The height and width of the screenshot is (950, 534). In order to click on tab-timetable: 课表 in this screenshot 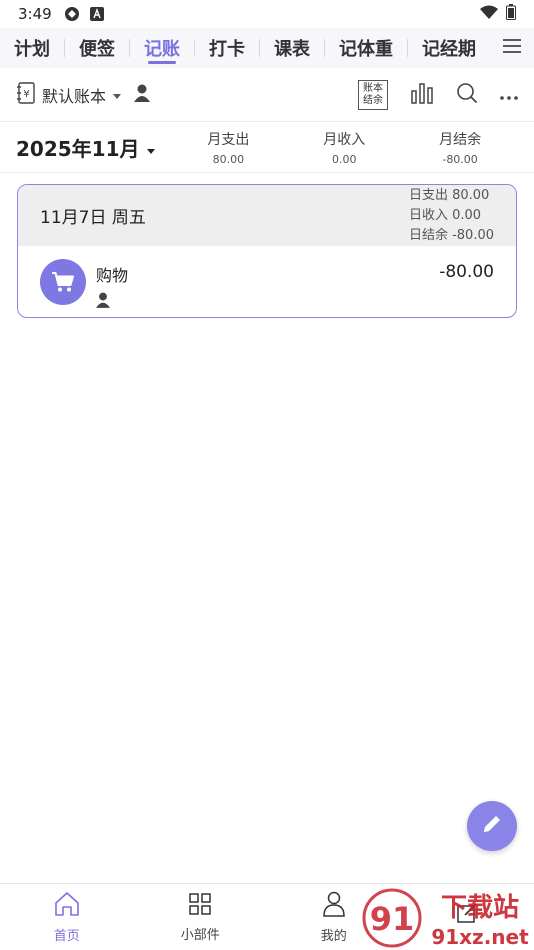, I will do `click(292, 48)`.